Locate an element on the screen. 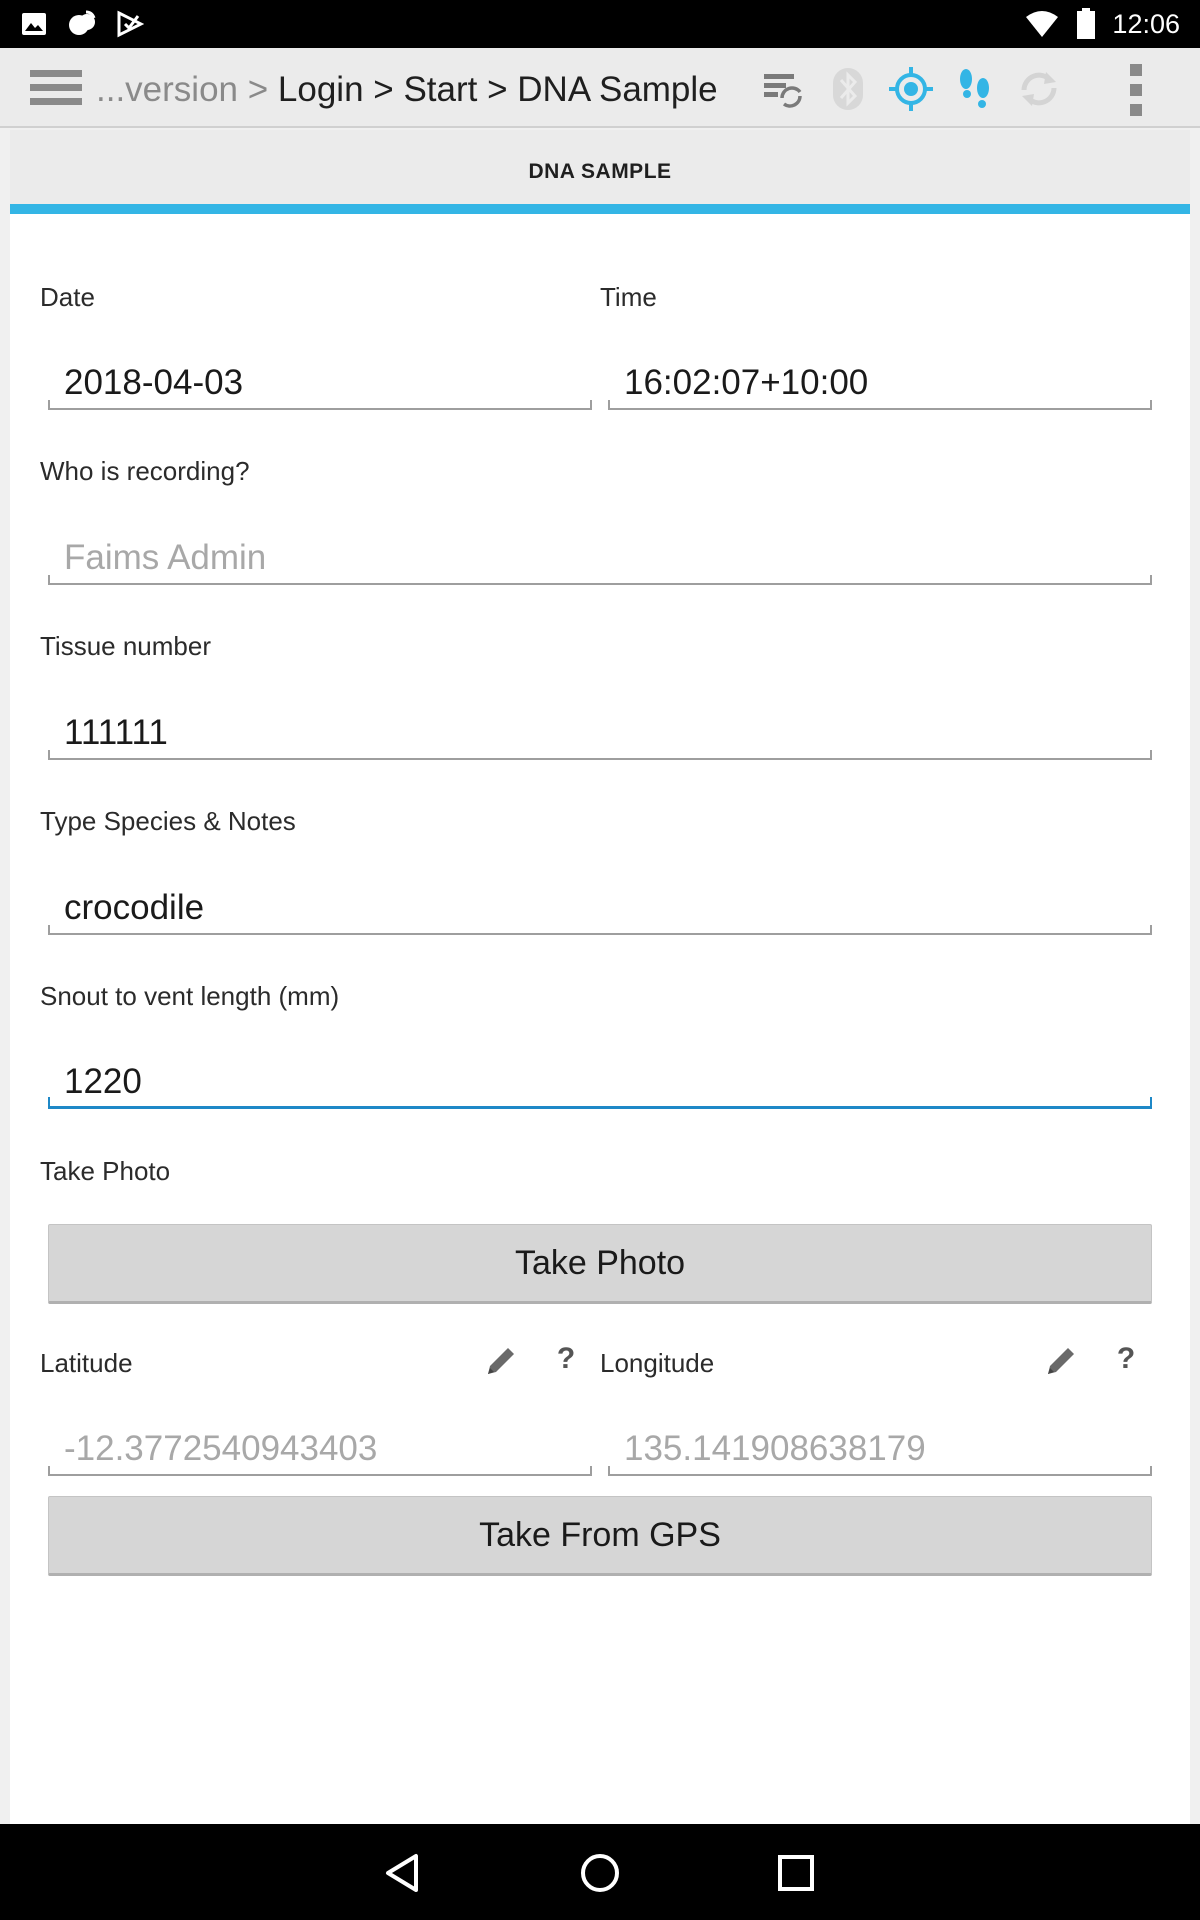 This screenshot has width=1200, height=1920. take-from-gps-button-label: Take From GPS is located at coordinates (600, 1535).